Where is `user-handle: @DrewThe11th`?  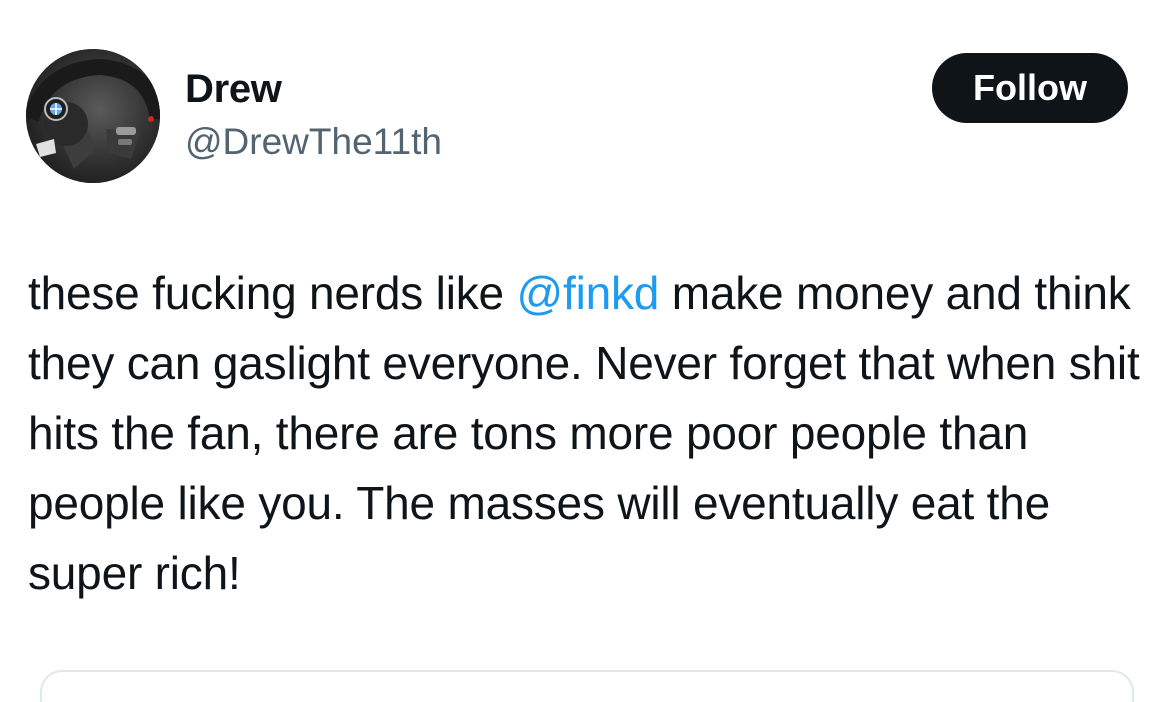
user-handle: @DrewThe11th is located at coordinates (313, 142).